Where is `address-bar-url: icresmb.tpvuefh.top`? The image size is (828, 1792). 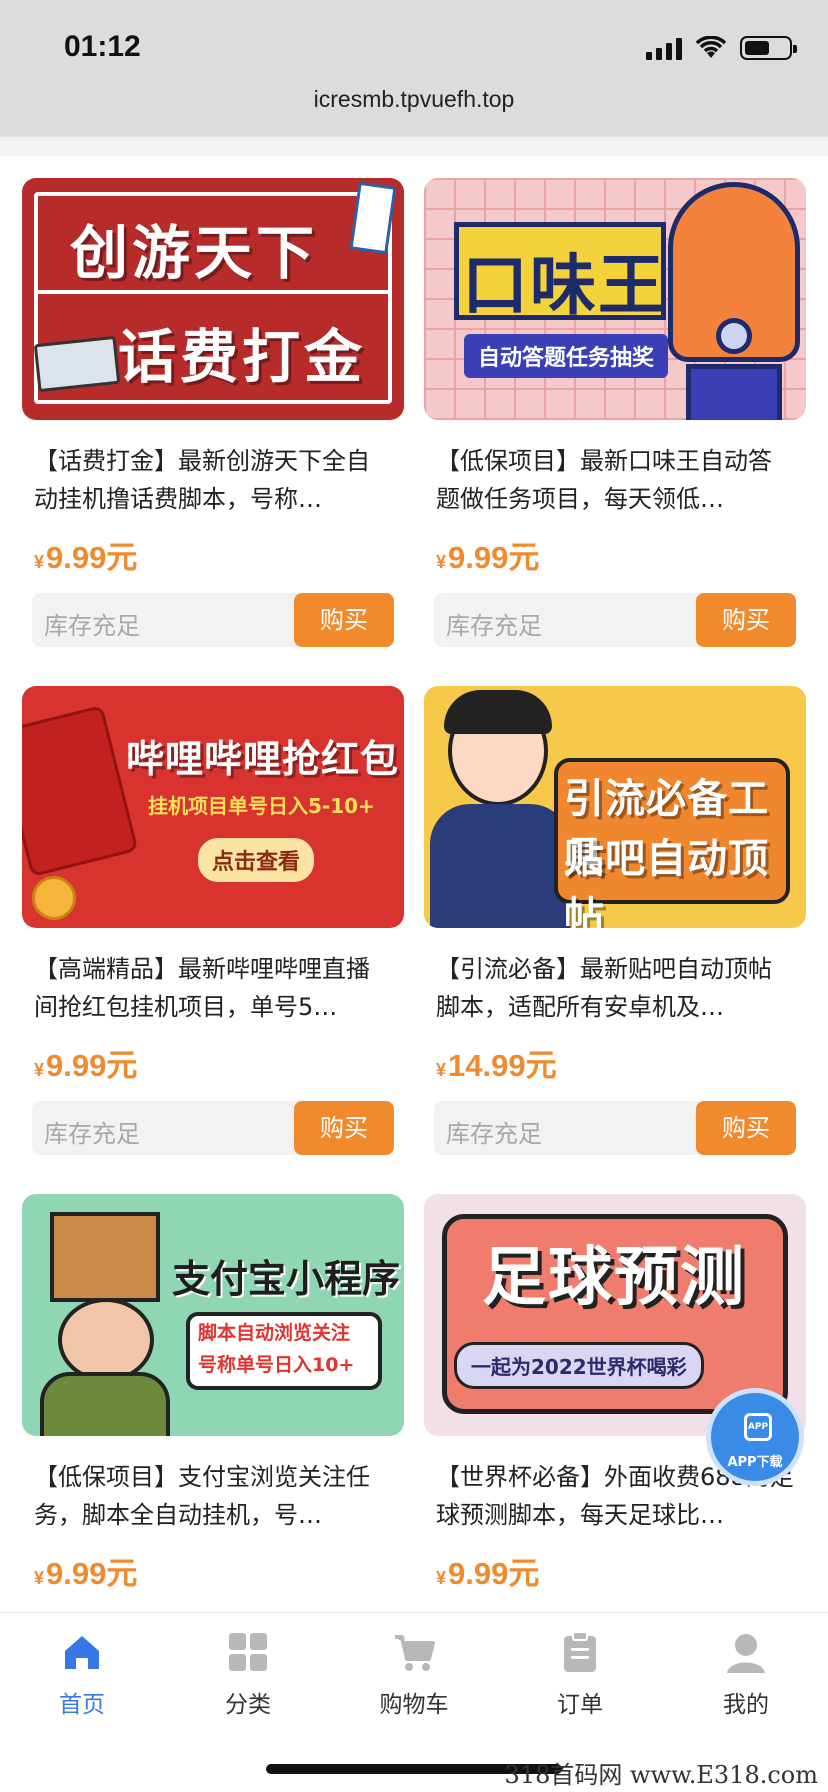 address-bar-url: icresmb.tpvuefh.top is located at coordinates (414, 99).